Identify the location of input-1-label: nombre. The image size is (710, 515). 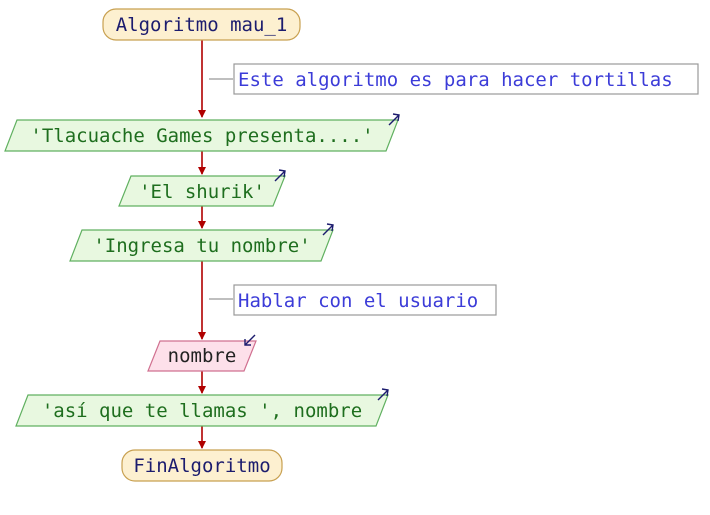
(202, 356).